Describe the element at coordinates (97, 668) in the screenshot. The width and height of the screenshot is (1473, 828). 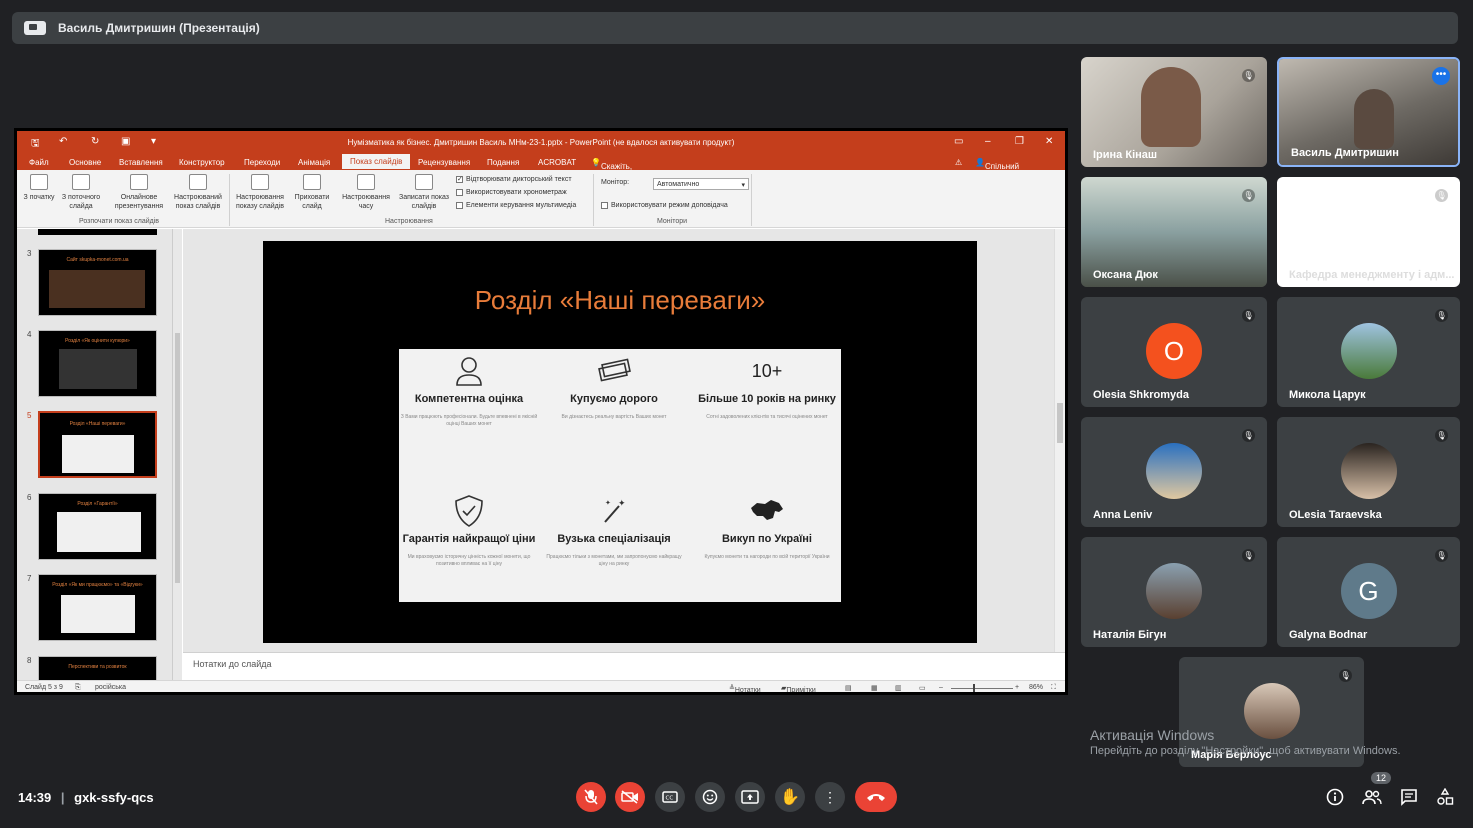
I see `thumbnail-slide-8: Перспективи та розвиток` at that location.